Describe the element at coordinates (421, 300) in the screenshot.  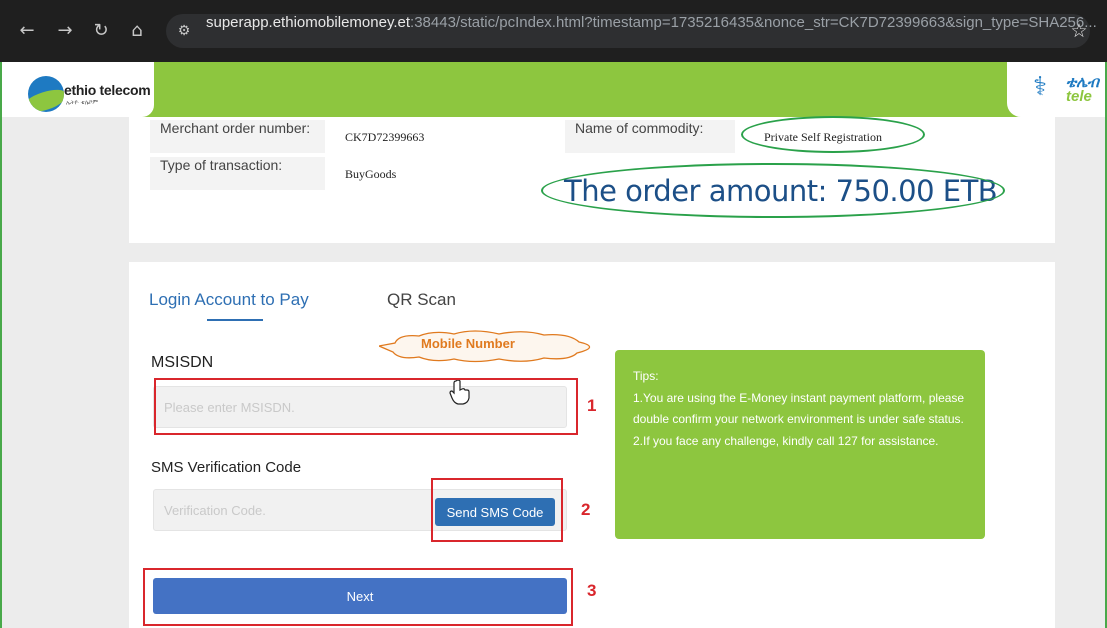
I see `tab-qr-scan: QR Scan` at that location.